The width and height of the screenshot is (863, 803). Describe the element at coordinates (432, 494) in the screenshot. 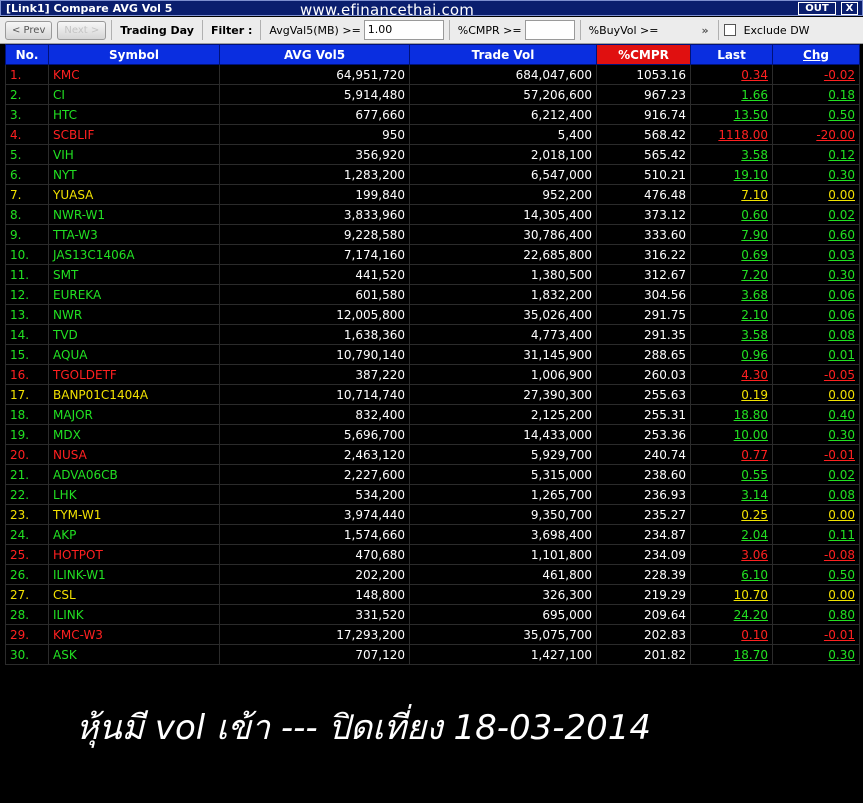

I see `table-row: 22. LHK 534,200 1,265,700 236.93 3.14 0.08` at that location.